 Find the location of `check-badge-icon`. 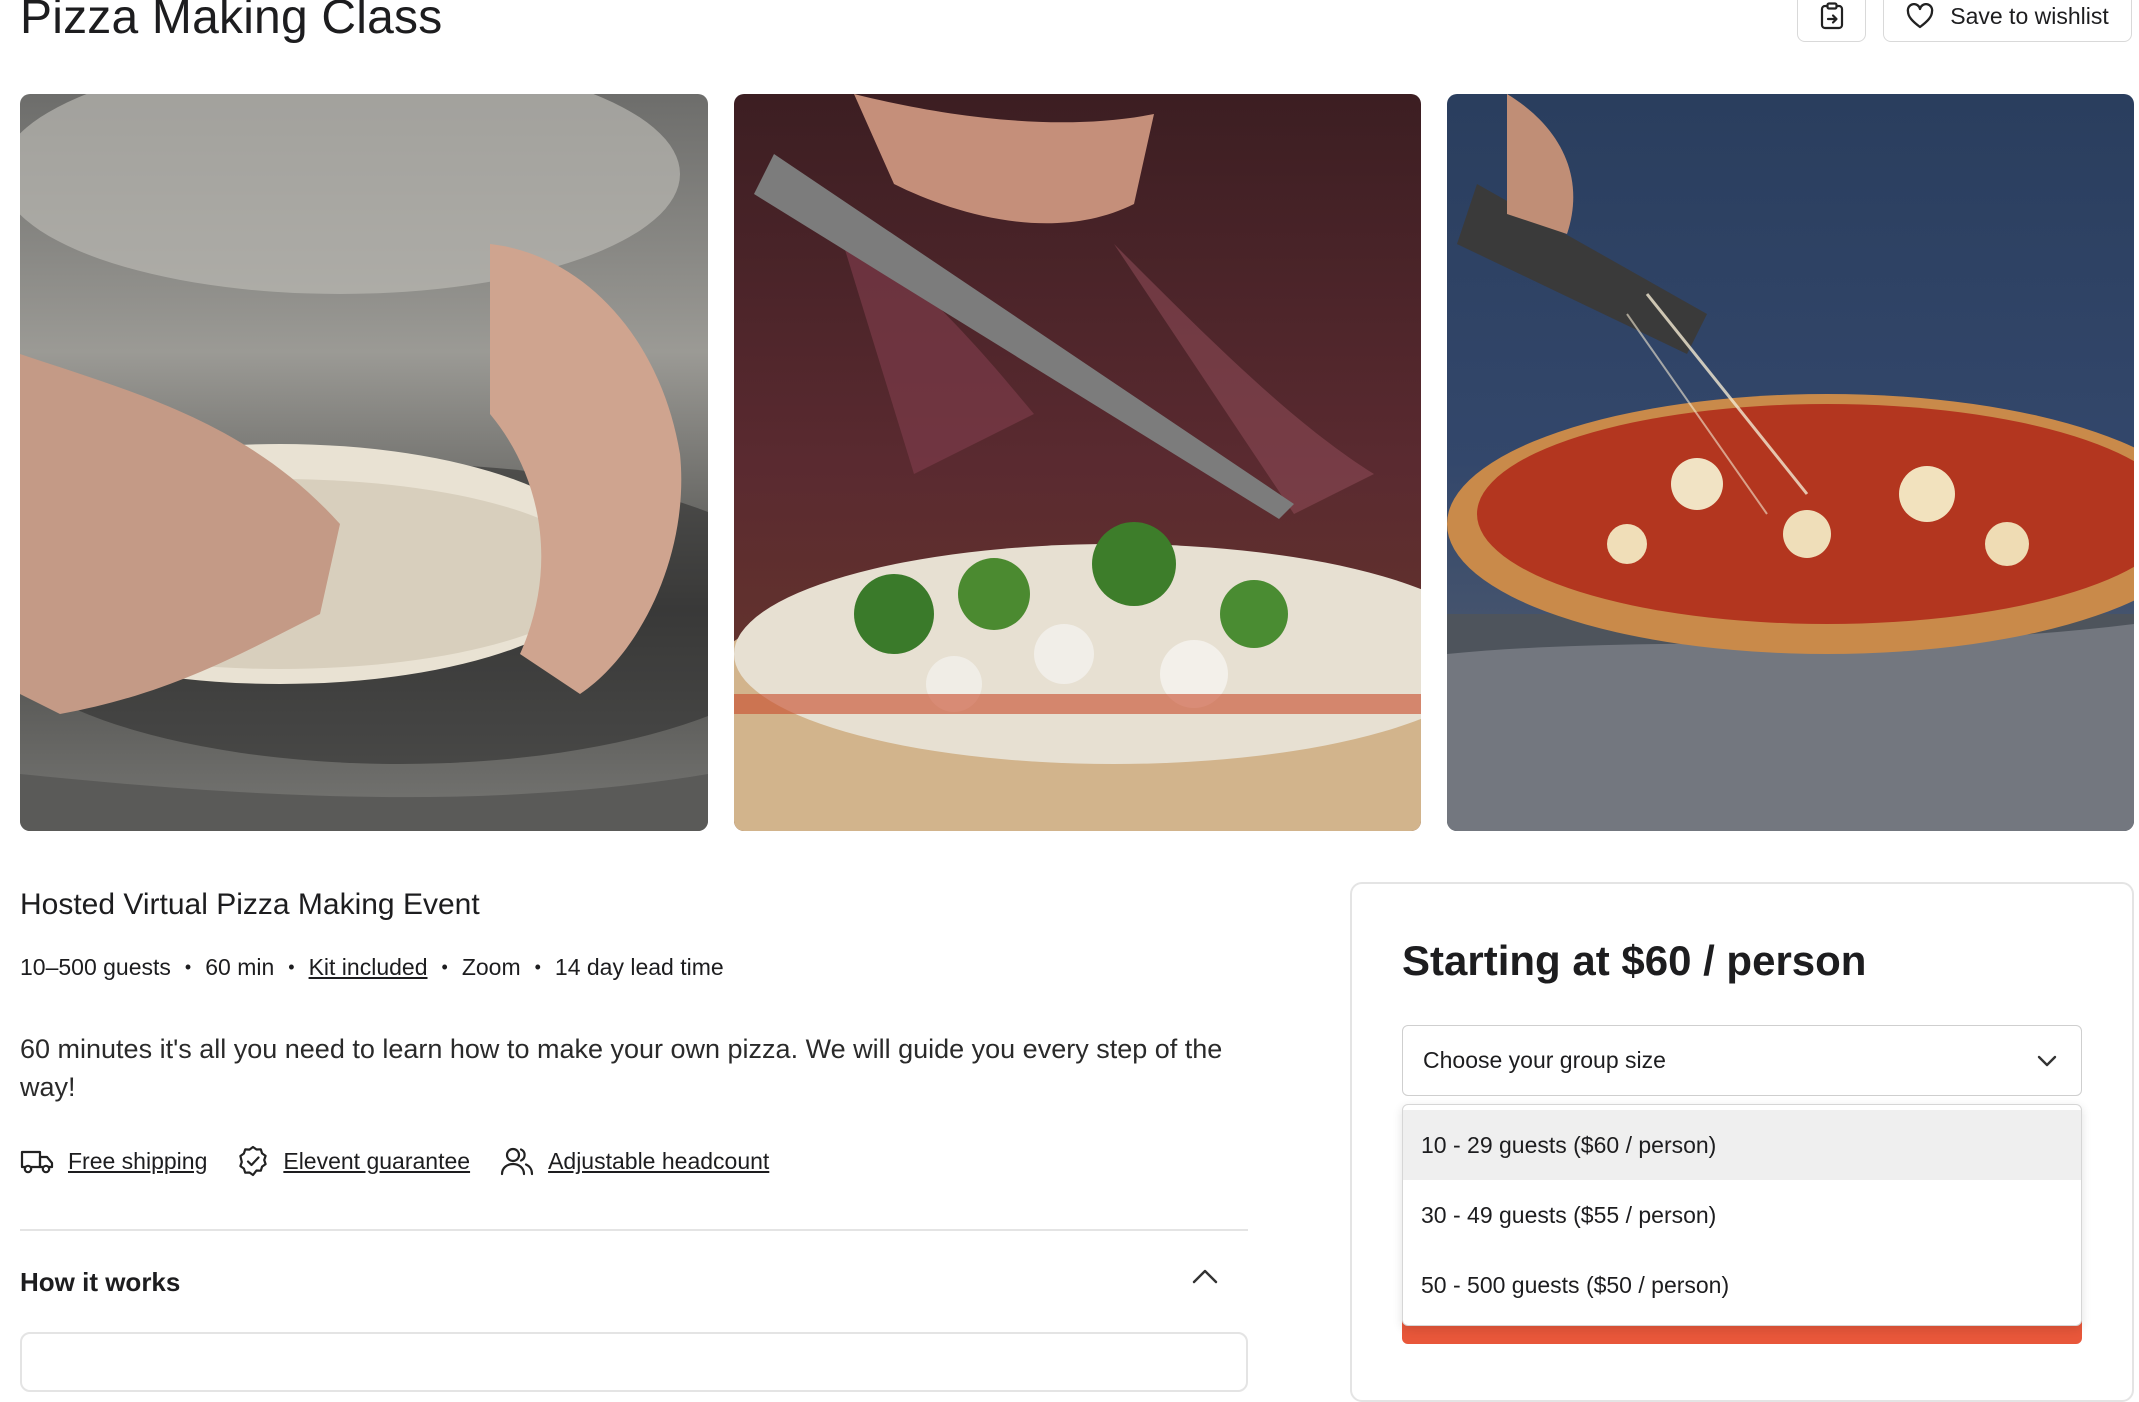

check-badge-icon is located at coordinates (253, 1161).